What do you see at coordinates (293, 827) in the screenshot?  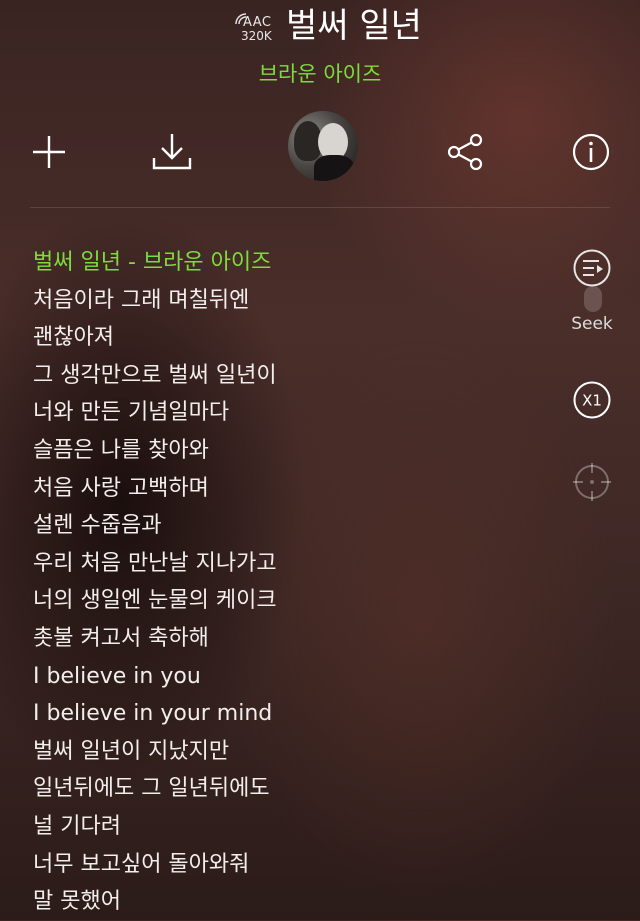 I see `lyric-line: 널 기다려` at bounding box center [293, 827].